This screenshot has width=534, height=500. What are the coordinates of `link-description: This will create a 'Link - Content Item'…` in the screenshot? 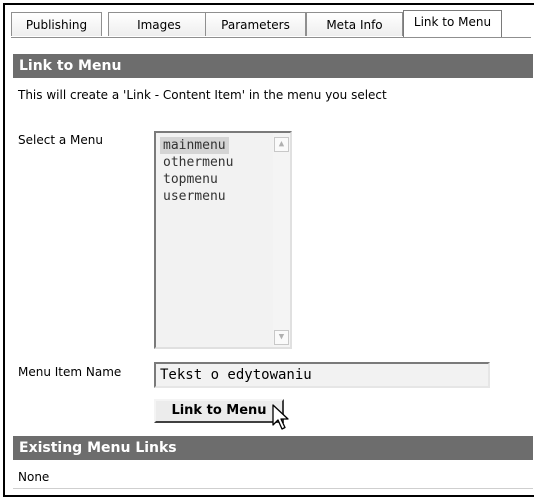 It's located at (202, 95).